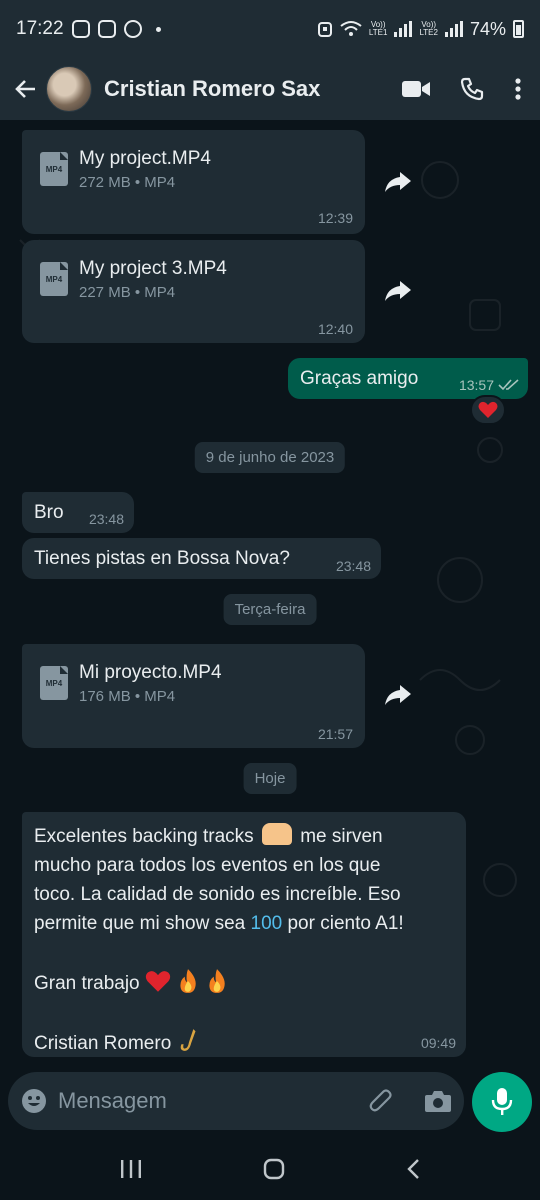  I want to click on microphone-icon, so click(502, 1101).